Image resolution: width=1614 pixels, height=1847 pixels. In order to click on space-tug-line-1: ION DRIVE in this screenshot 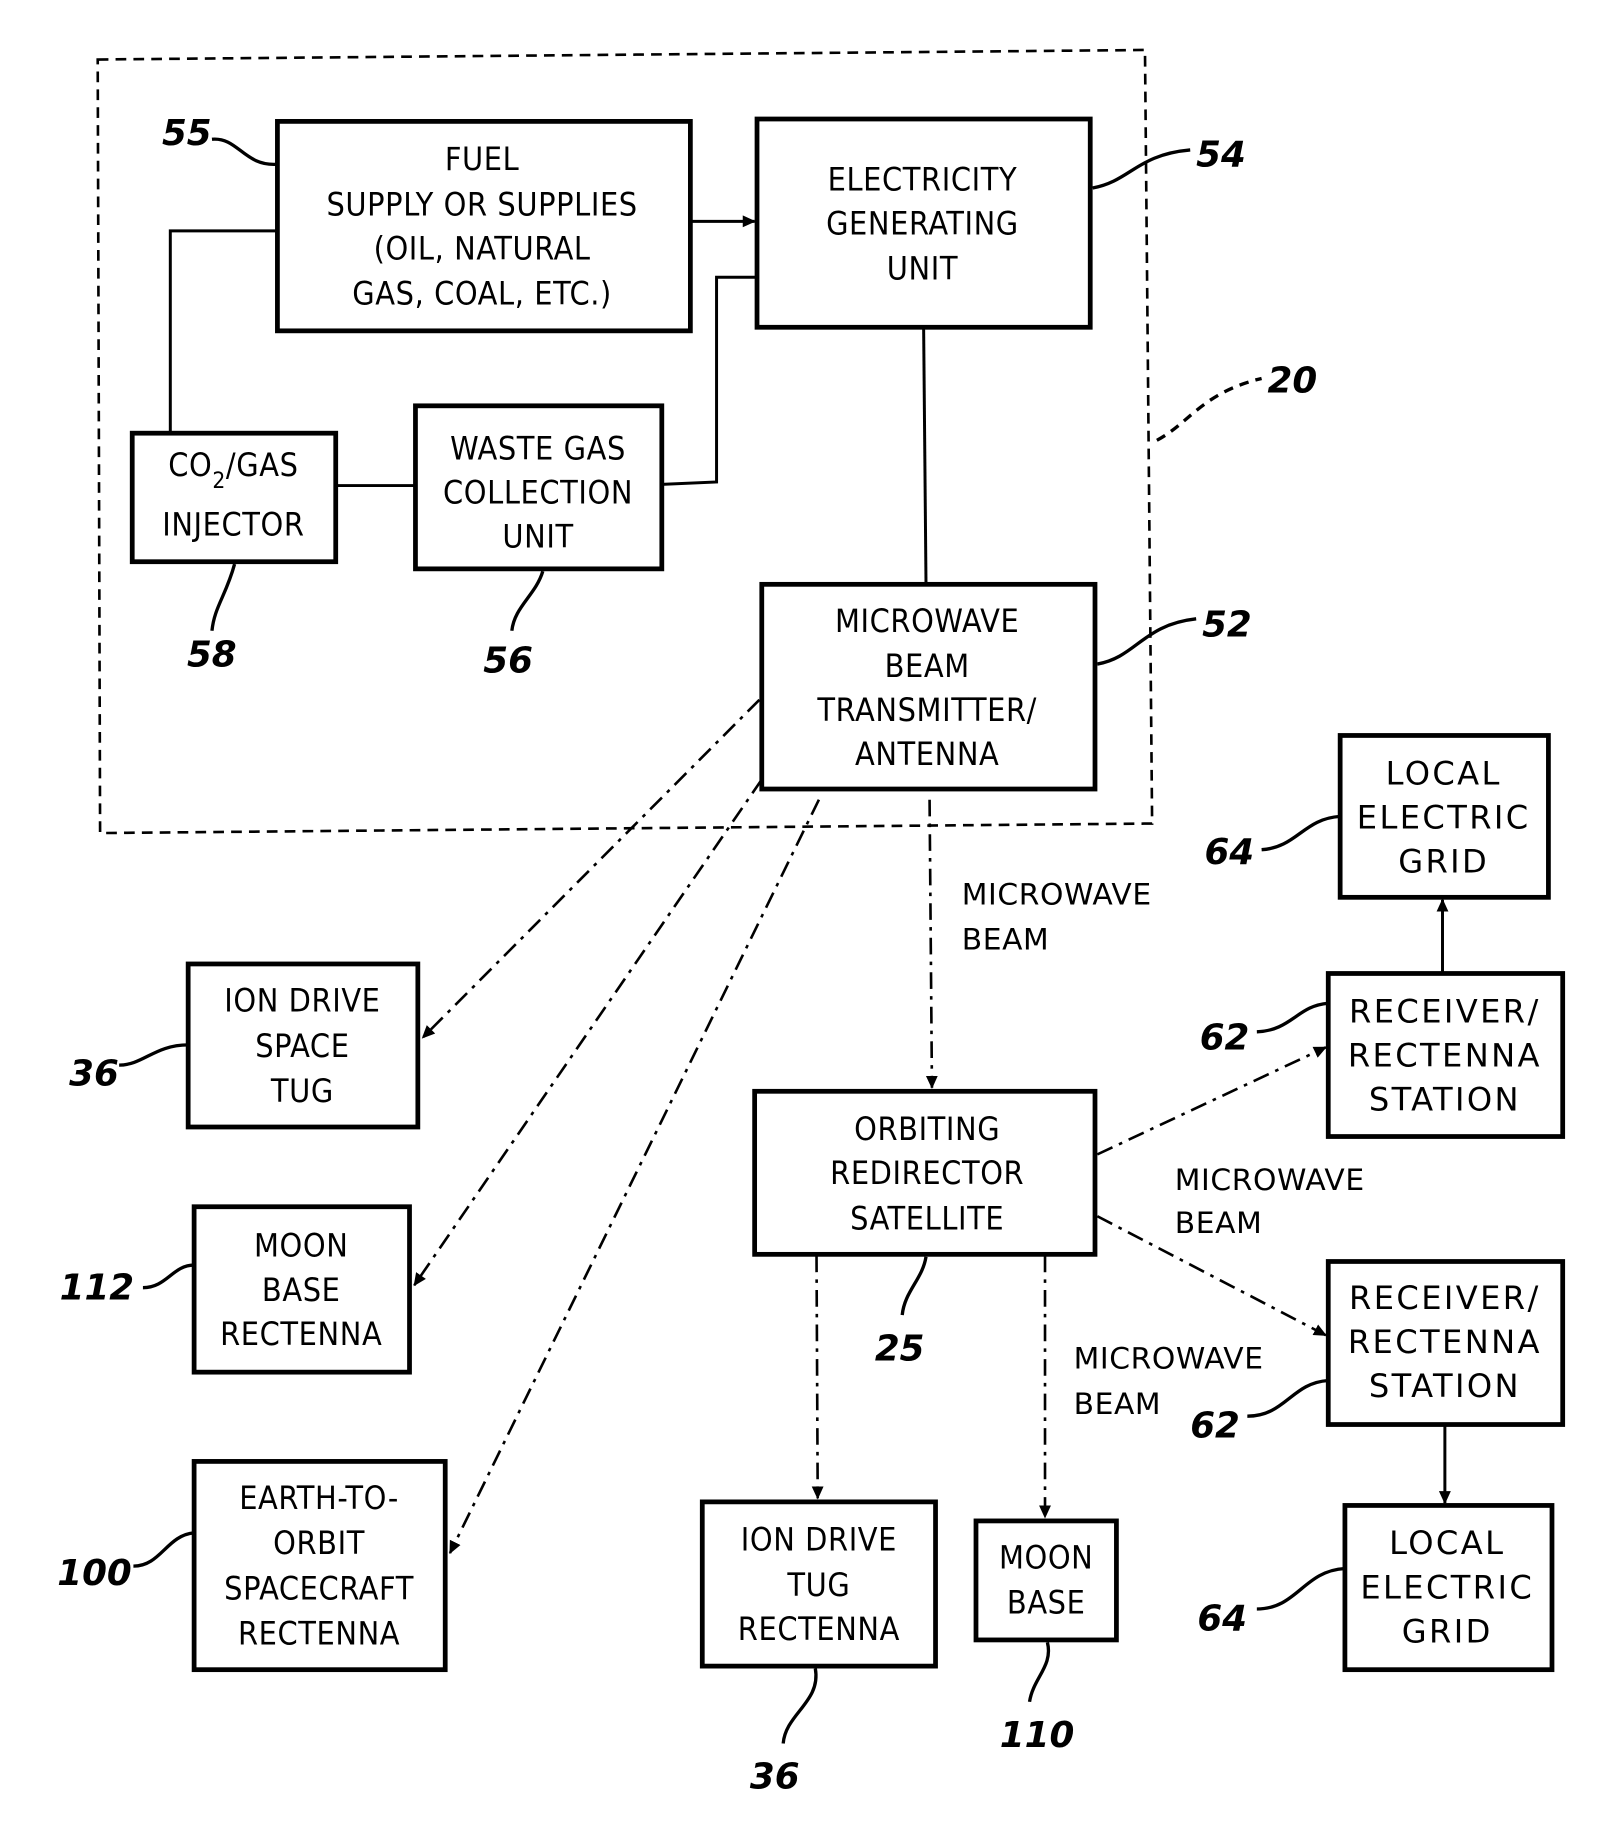, I will do `click(302, 1001)`.